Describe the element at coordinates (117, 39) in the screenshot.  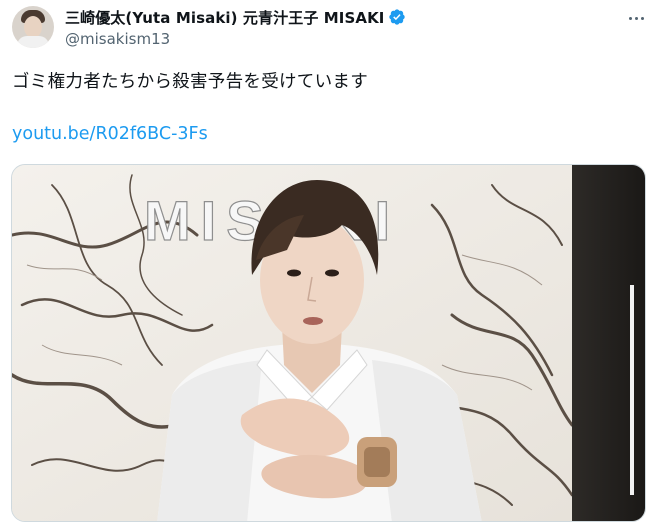
I see `author-handle: @misakism13` at that location.